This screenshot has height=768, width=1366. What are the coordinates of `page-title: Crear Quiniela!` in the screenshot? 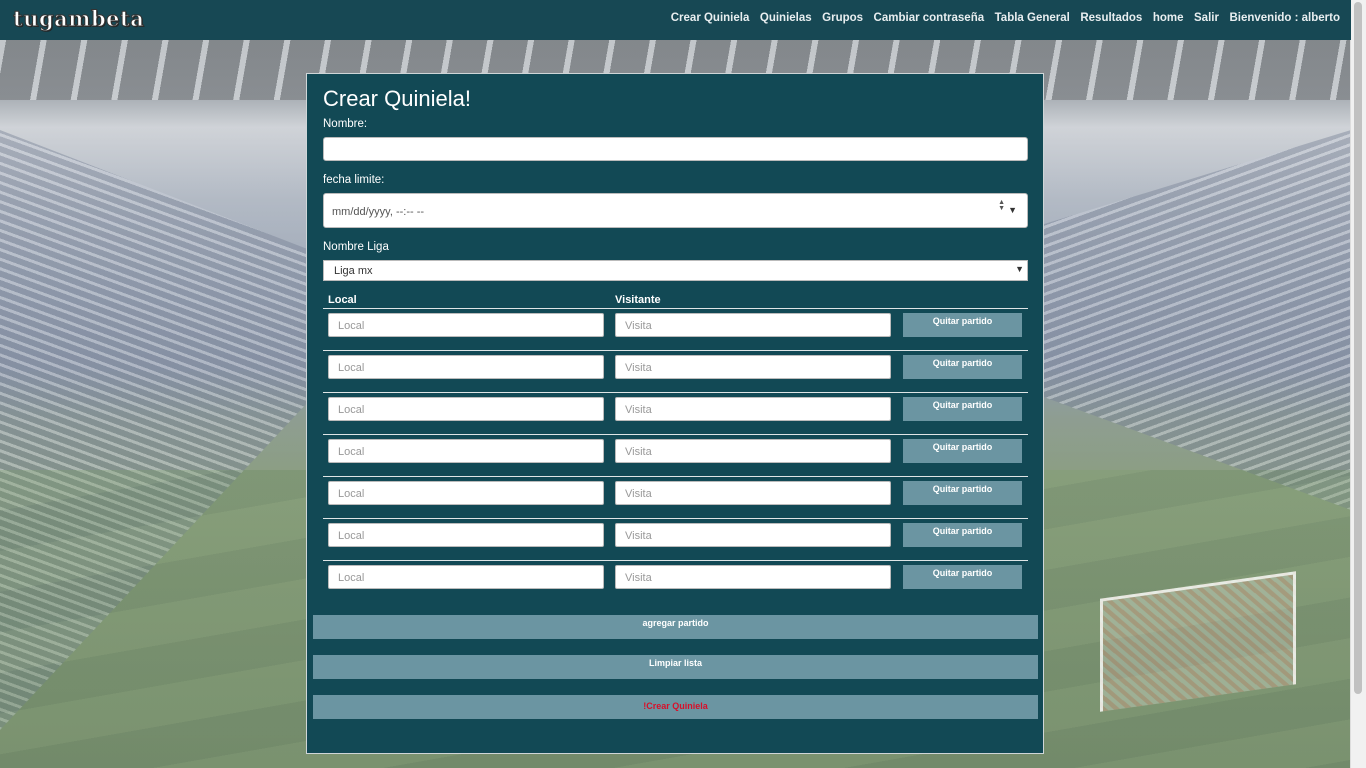 It's located at (397, 98).